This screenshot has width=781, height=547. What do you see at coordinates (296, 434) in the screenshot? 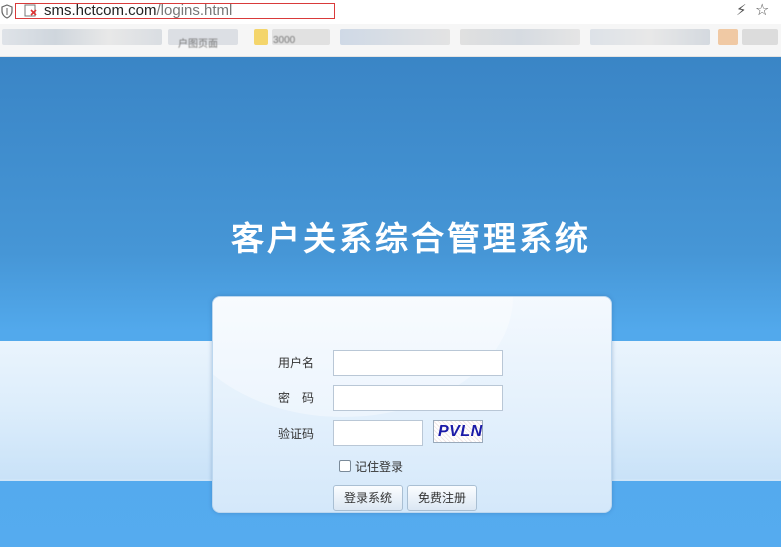
I see `captcha-label: 验证码` at bounding box center [296, 434].